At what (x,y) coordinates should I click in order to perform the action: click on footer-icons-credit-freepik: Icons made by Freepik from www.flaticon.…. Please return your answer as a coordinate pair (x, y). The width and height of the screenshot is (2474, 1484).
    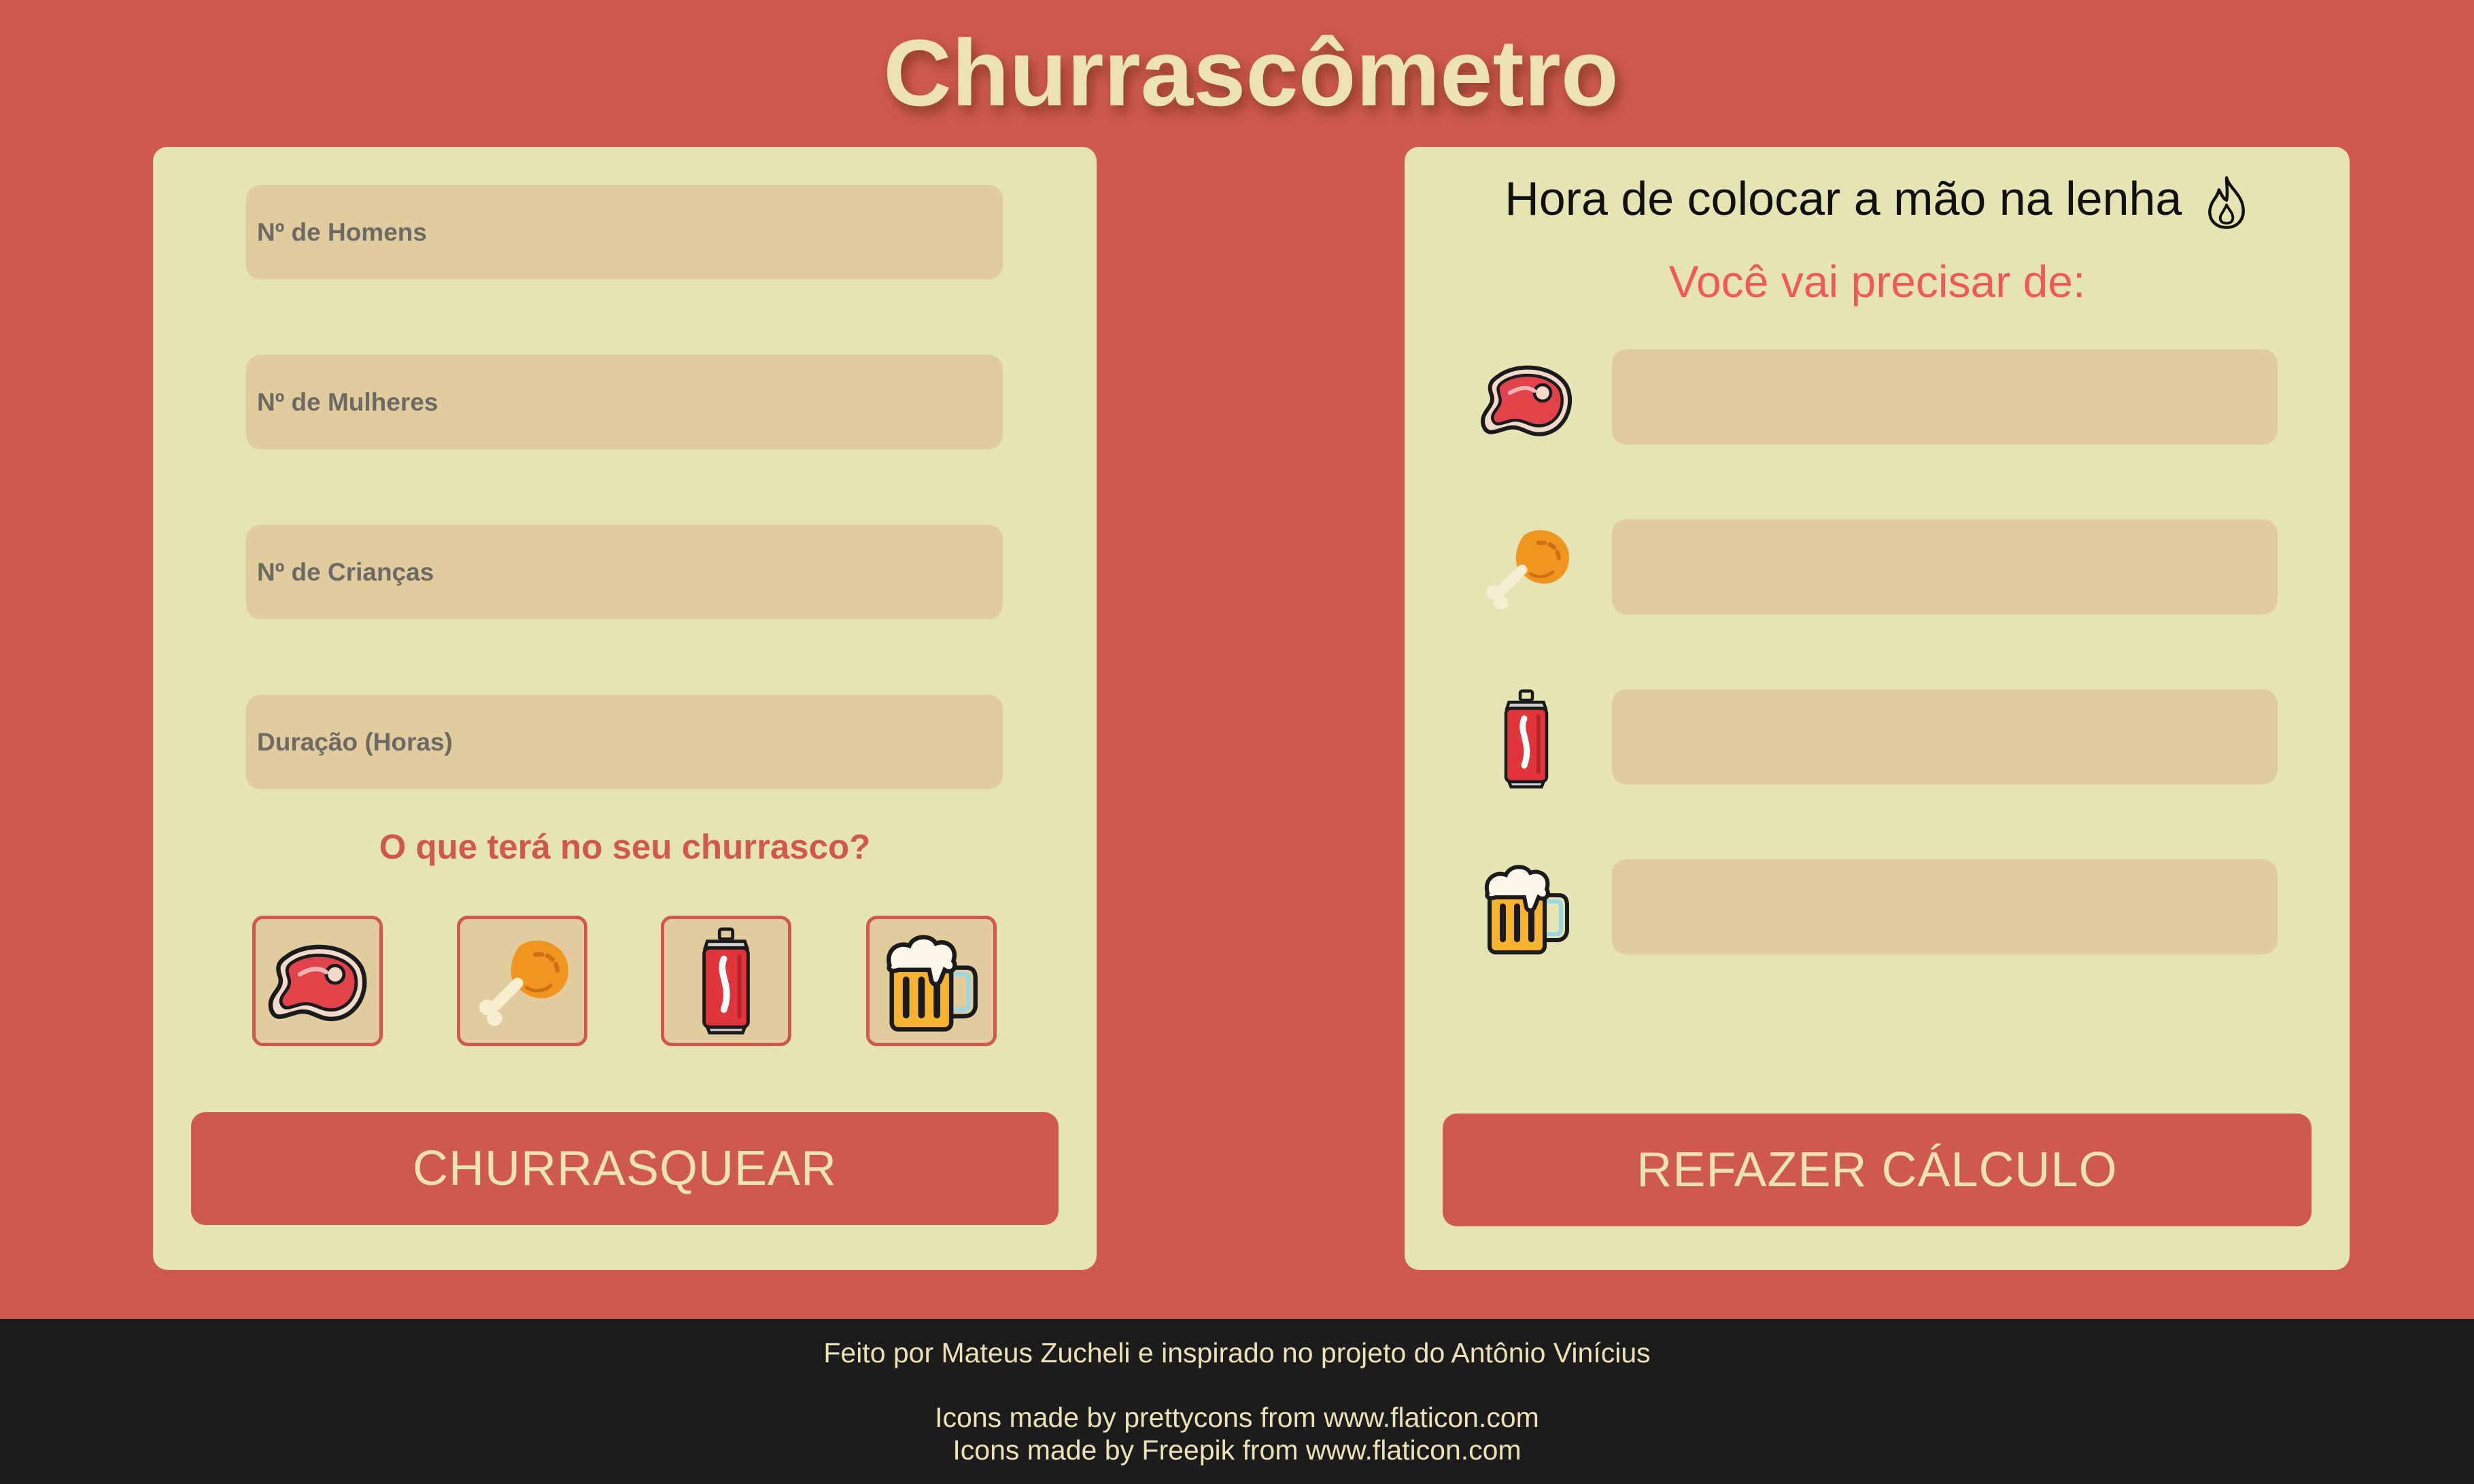
    Looking at the image, I should click on (1237, 1450).